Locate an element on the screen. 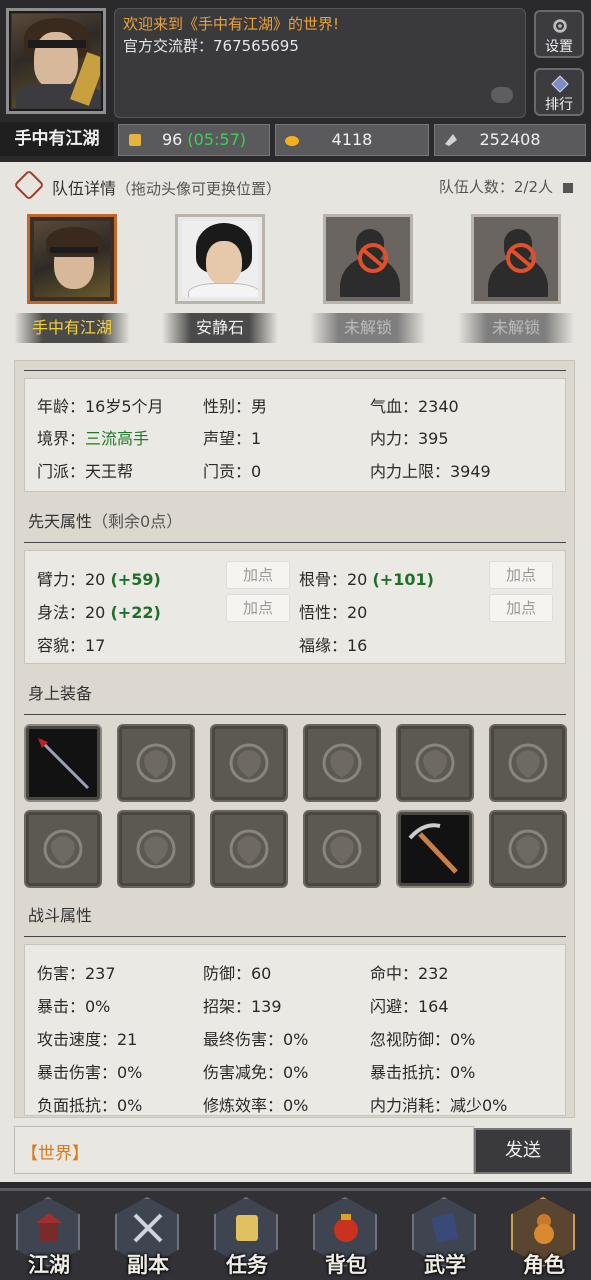  nav-jianghu: 江湖 is located at coordinates (49, 1238).